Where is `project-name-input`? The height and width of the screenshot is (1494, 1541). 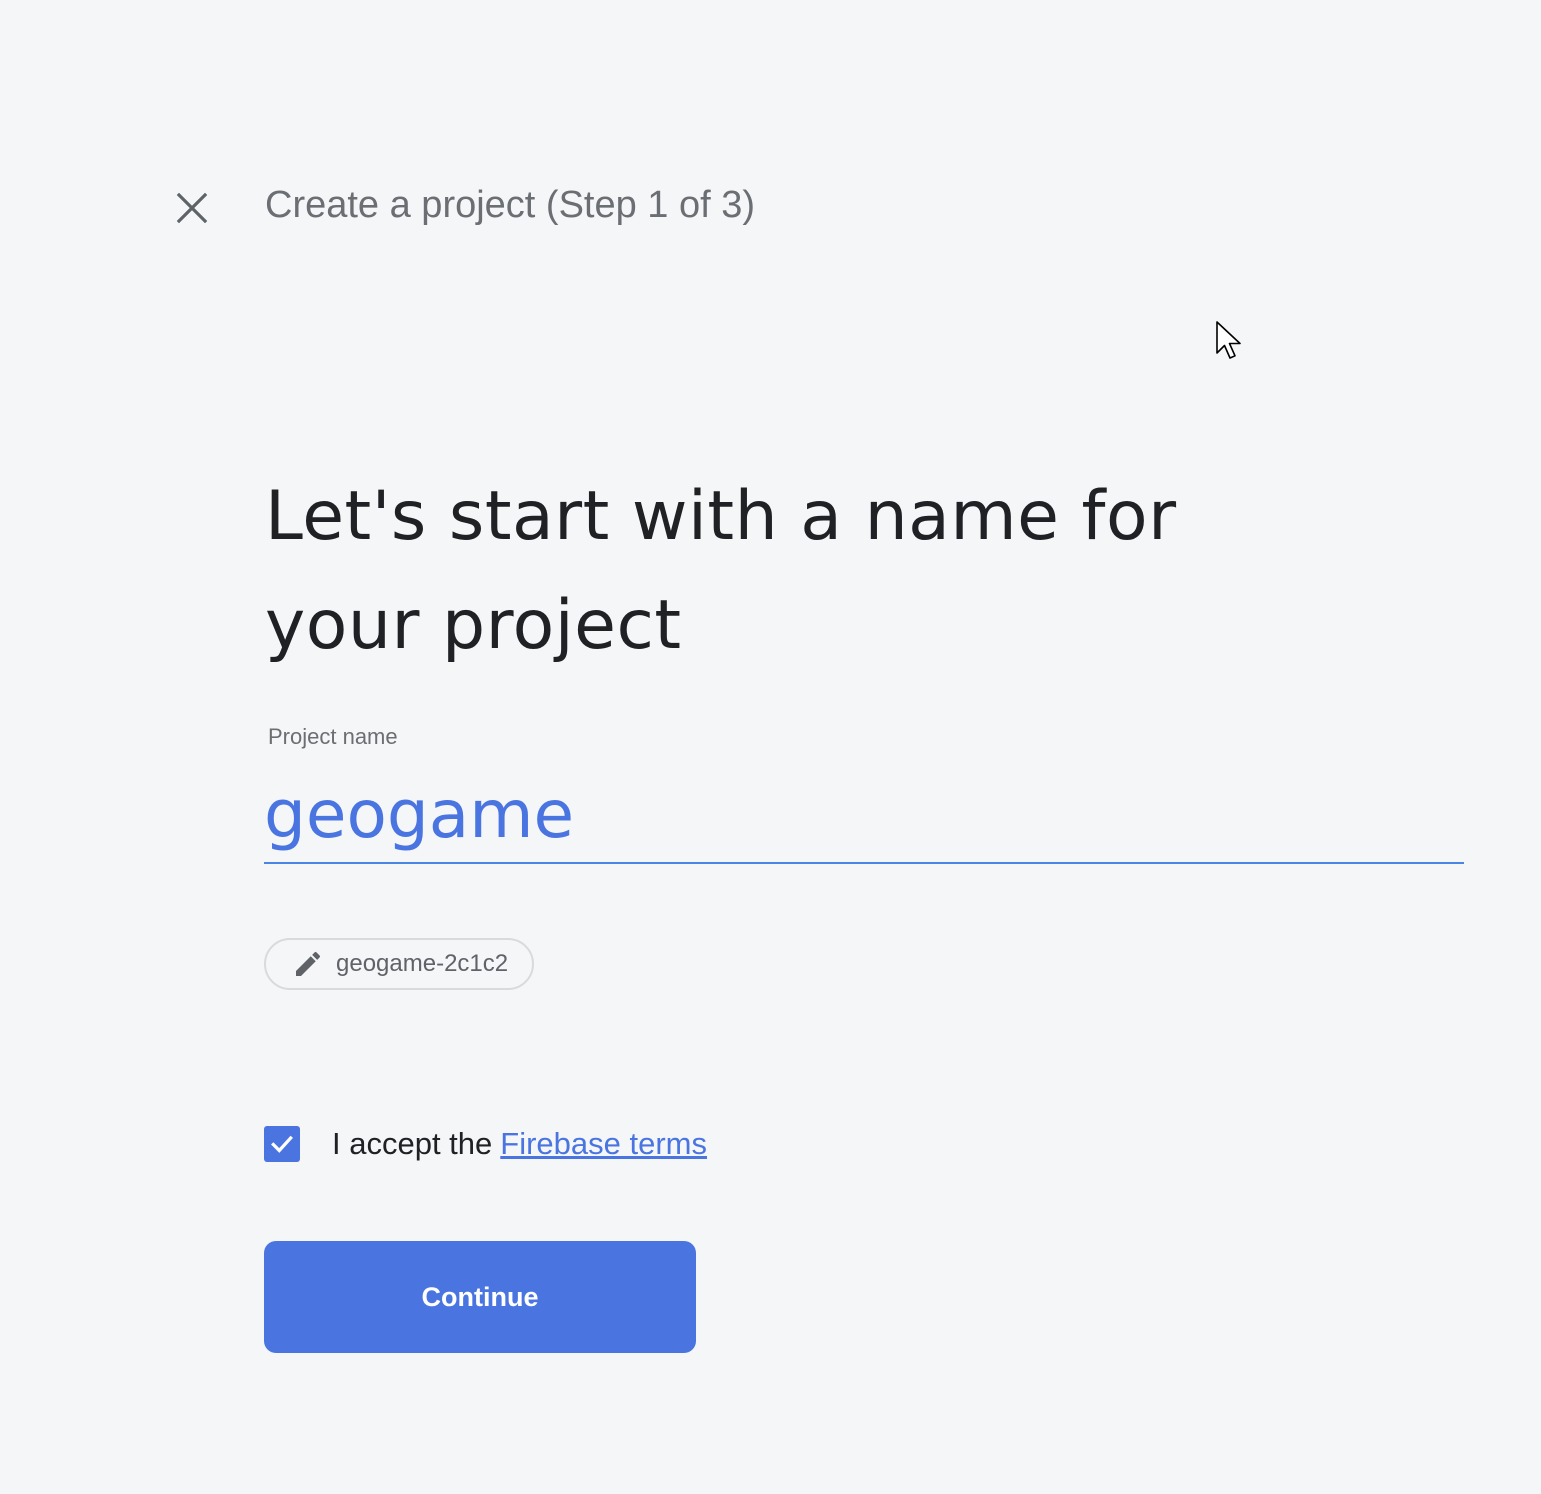 project-name-input is located at coordinates (864, 815).